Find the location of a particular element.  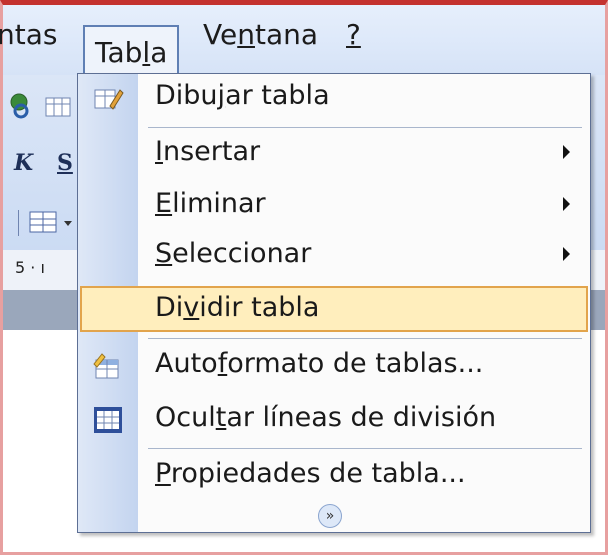

menu-bar: ntas Tabla Ventana ? is located at coordinates (302, 42).